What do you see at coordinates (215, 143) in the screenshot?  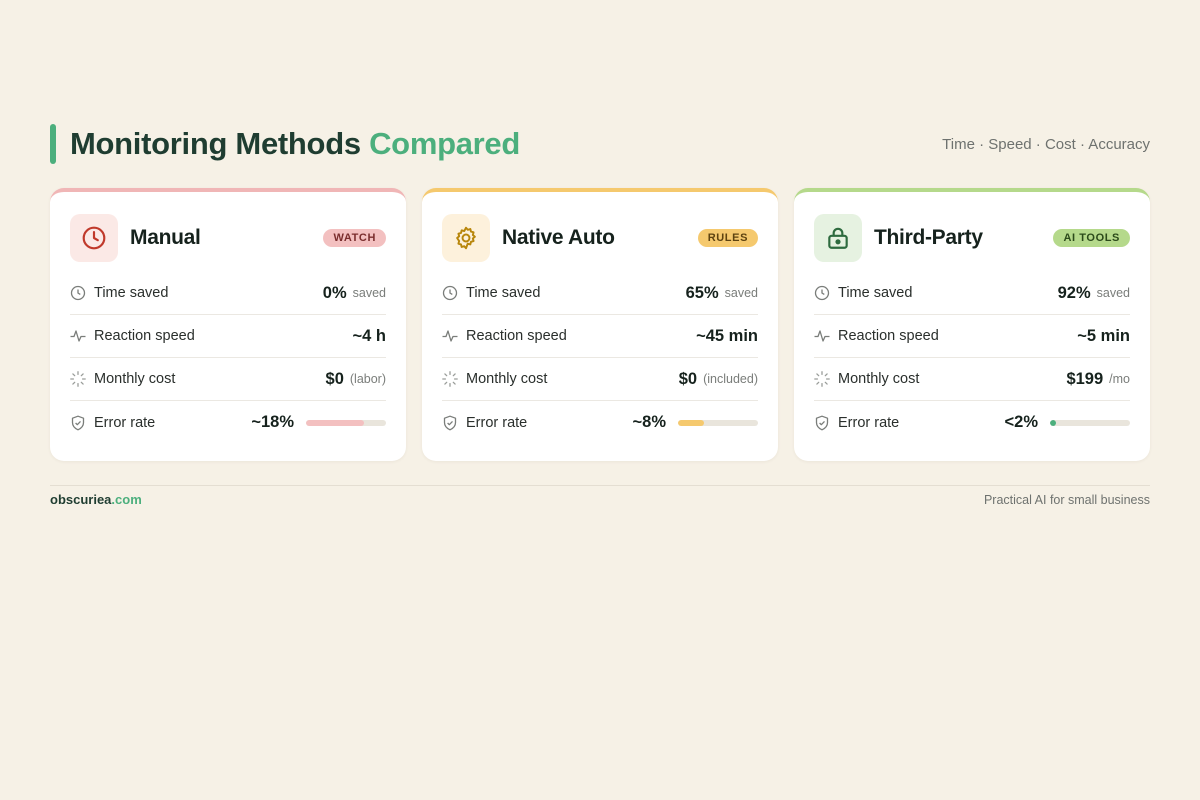 I see `title-main: Monitoring Methods` at bounding box center [215, 143].